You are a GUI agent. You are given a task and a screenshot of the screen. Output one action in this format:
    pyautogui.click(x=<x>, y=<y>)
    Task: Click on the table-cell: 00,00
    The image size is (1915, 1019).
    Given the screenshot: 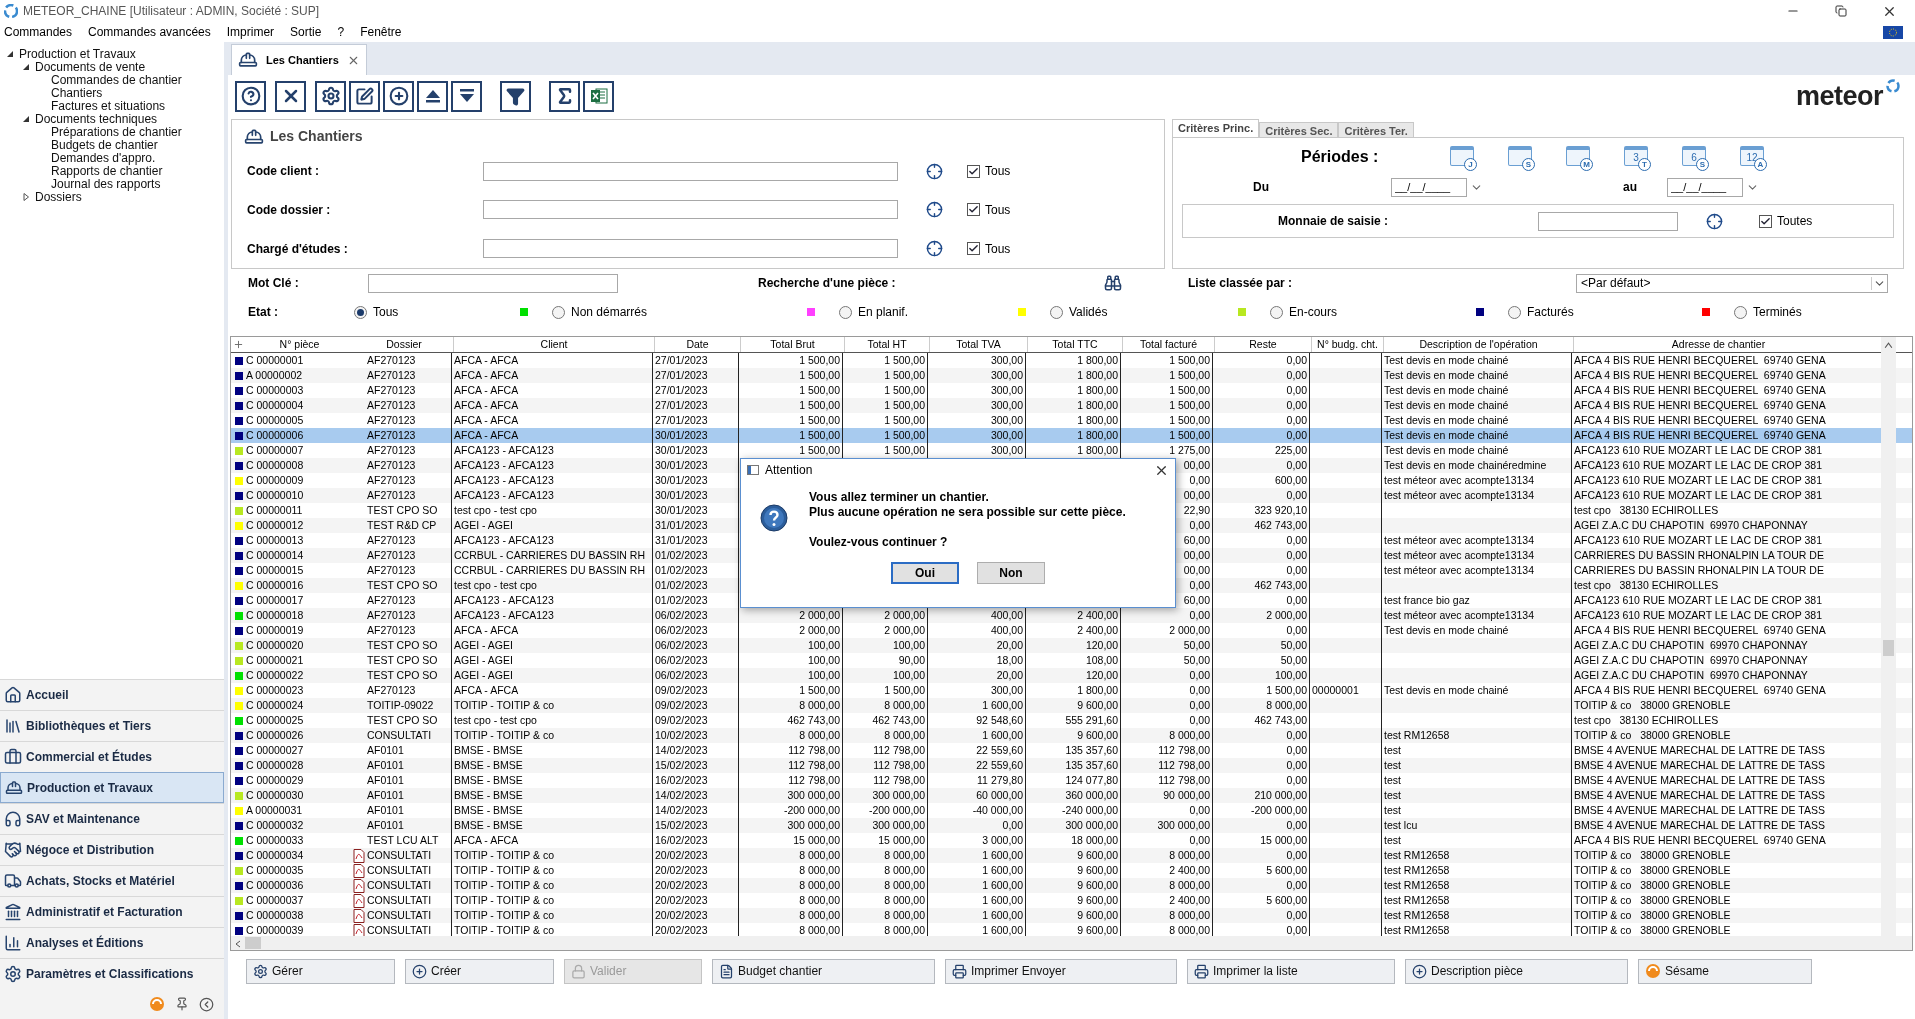 What is the action you would take?
    pyautogui.click(x=1196, y=495)
    